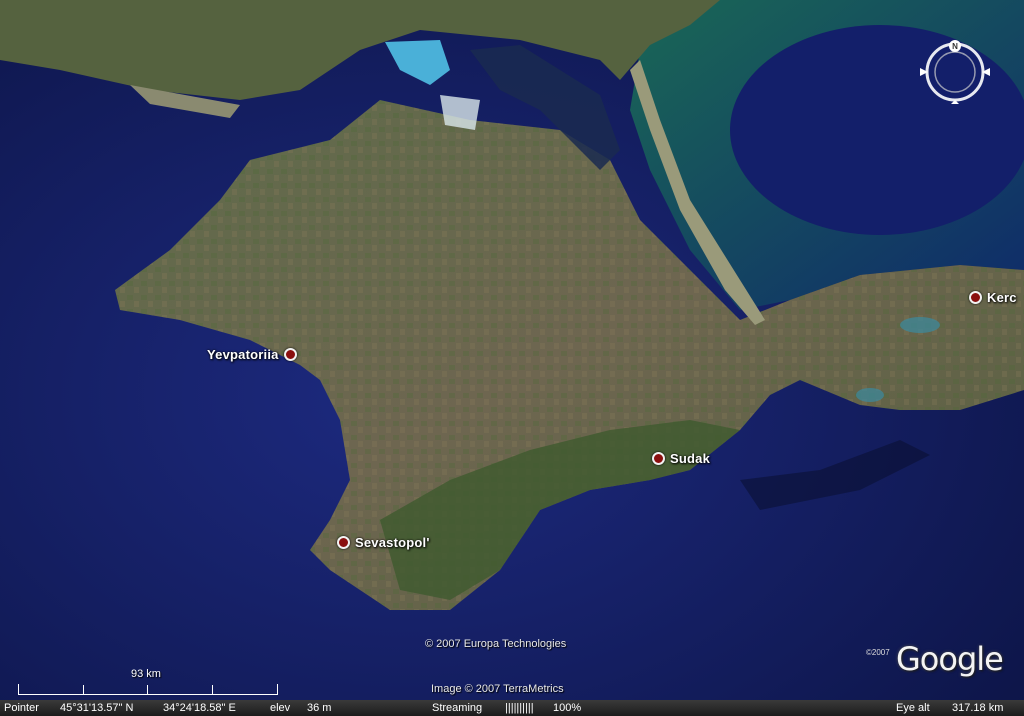 The height and width of the screenshot is (716, 1024). Describe the element at coordinates (148, 681) in the screenshot. I see `scale-bar: 93 km` at that location.